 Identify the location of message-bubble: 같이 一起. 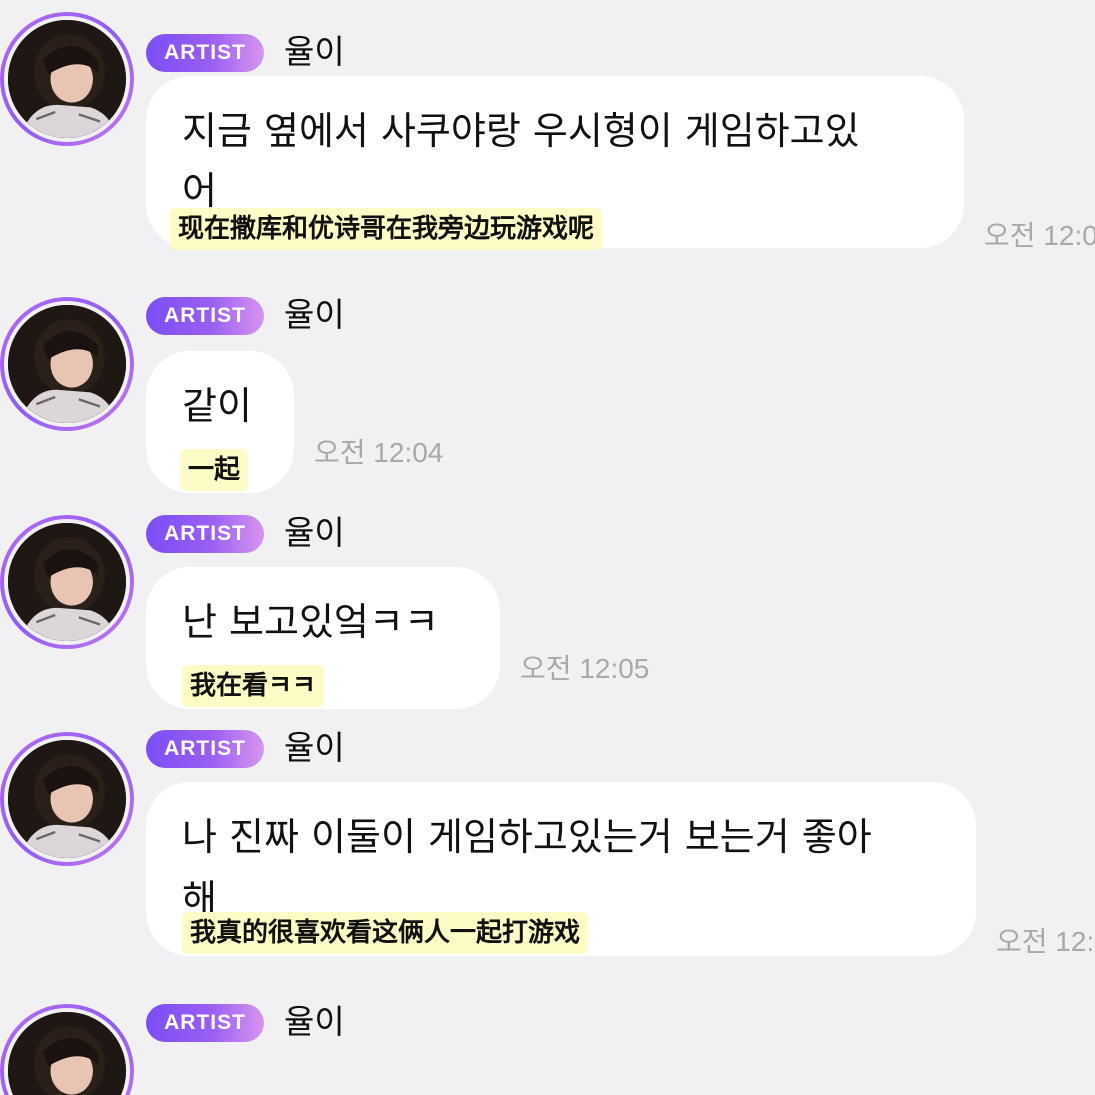
(220, 422).